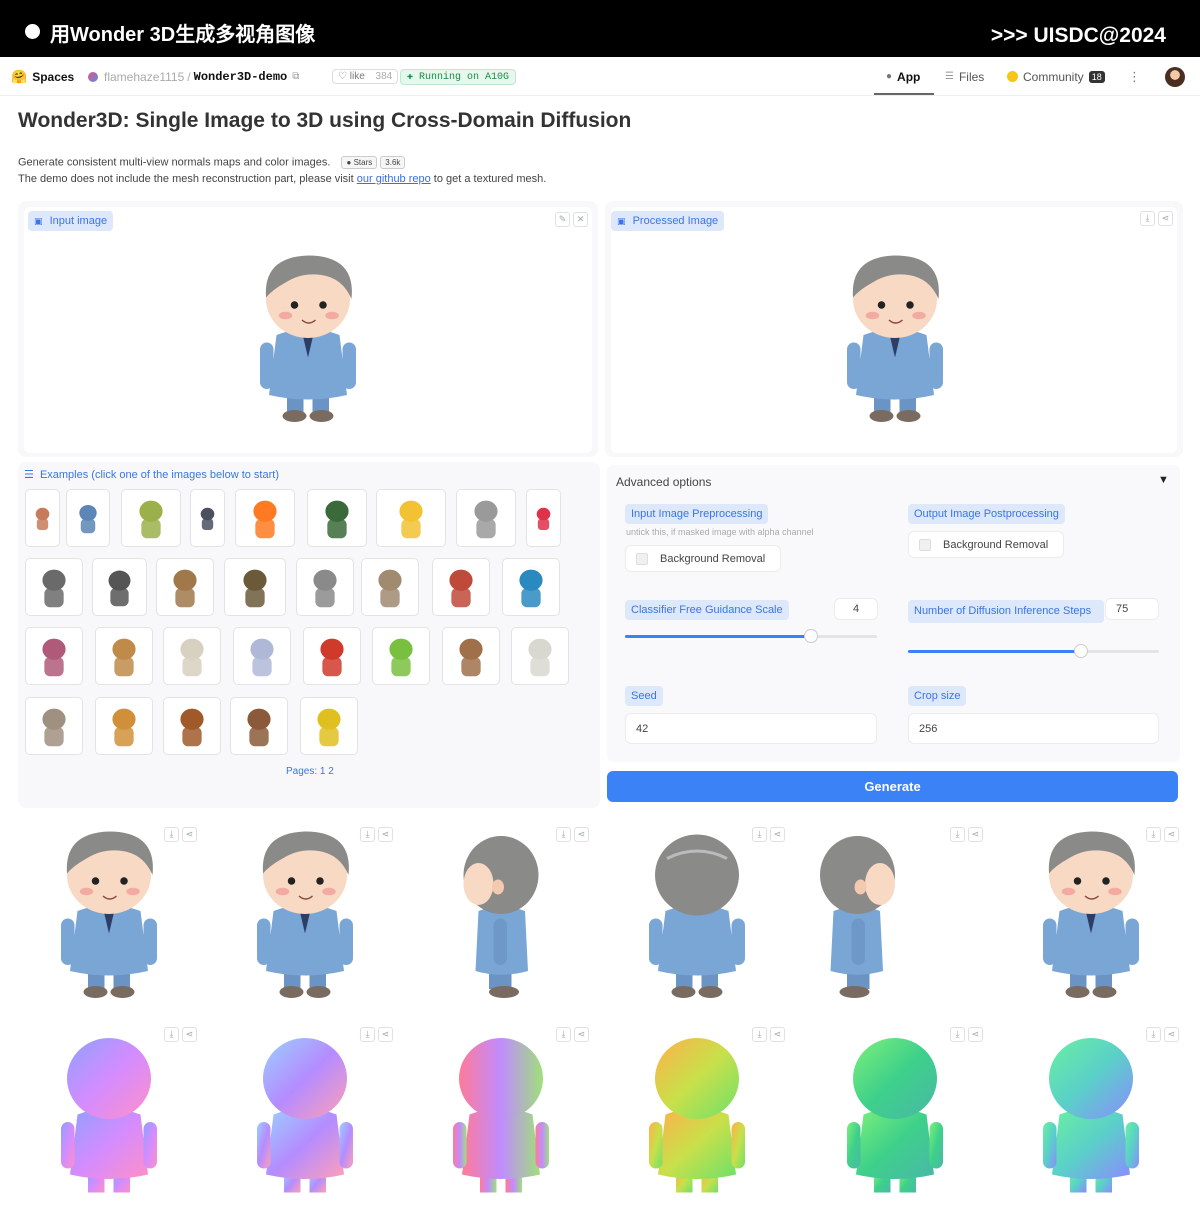 The height and width of the screenshot is (1215, 1200). What do you see at coordinates (499, 911) in the screenshot?
I see `color-view-right: ⤓ ⋖` at bounding box center [499, 911].